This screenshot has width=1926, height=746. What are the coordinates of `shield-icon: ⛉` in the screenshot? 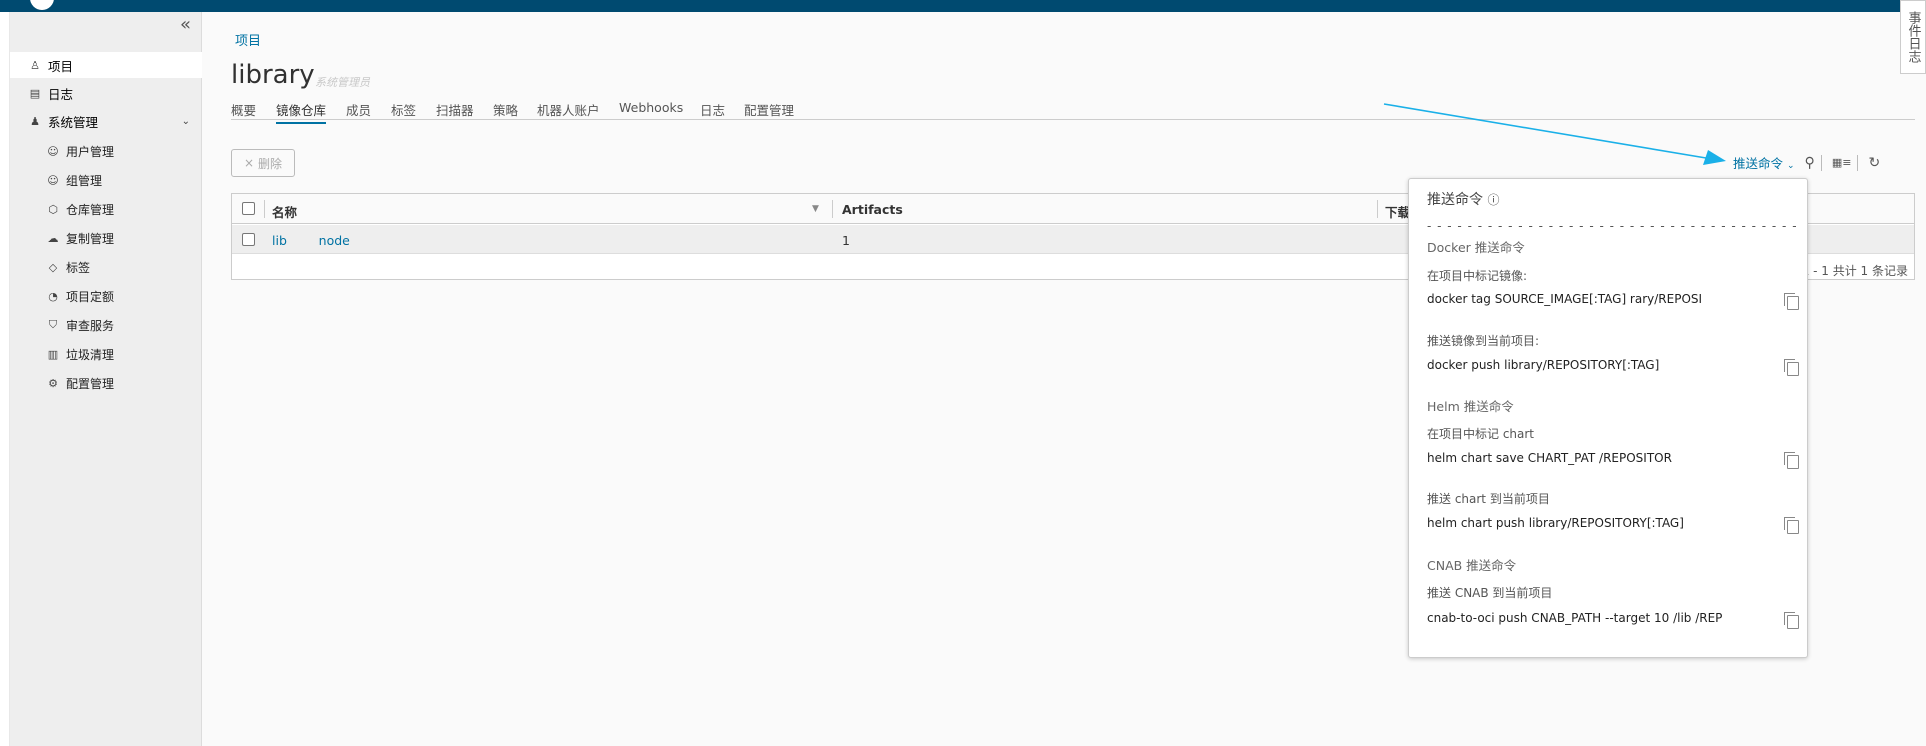 It's located at (53, 324).